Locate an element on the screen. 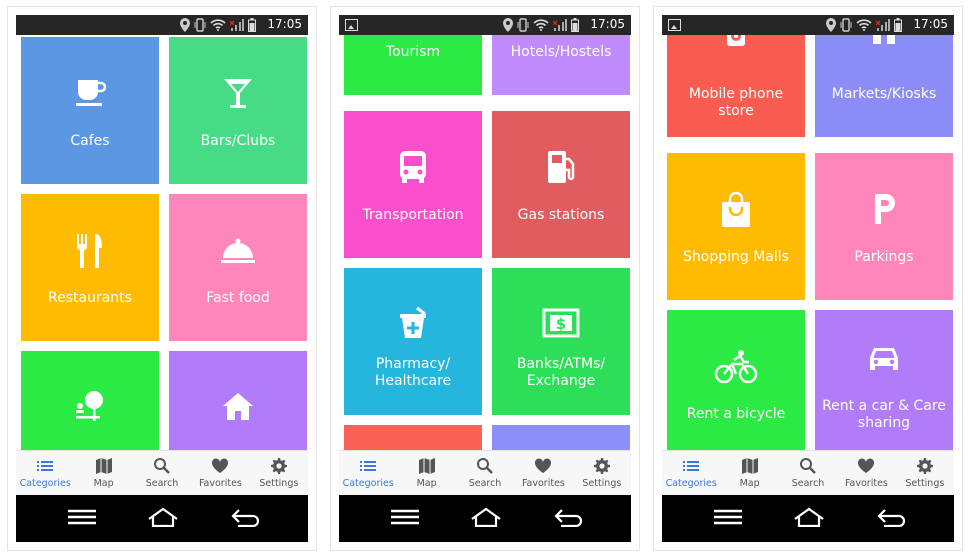  android-nav-bar is located at coordinates (162, 518).